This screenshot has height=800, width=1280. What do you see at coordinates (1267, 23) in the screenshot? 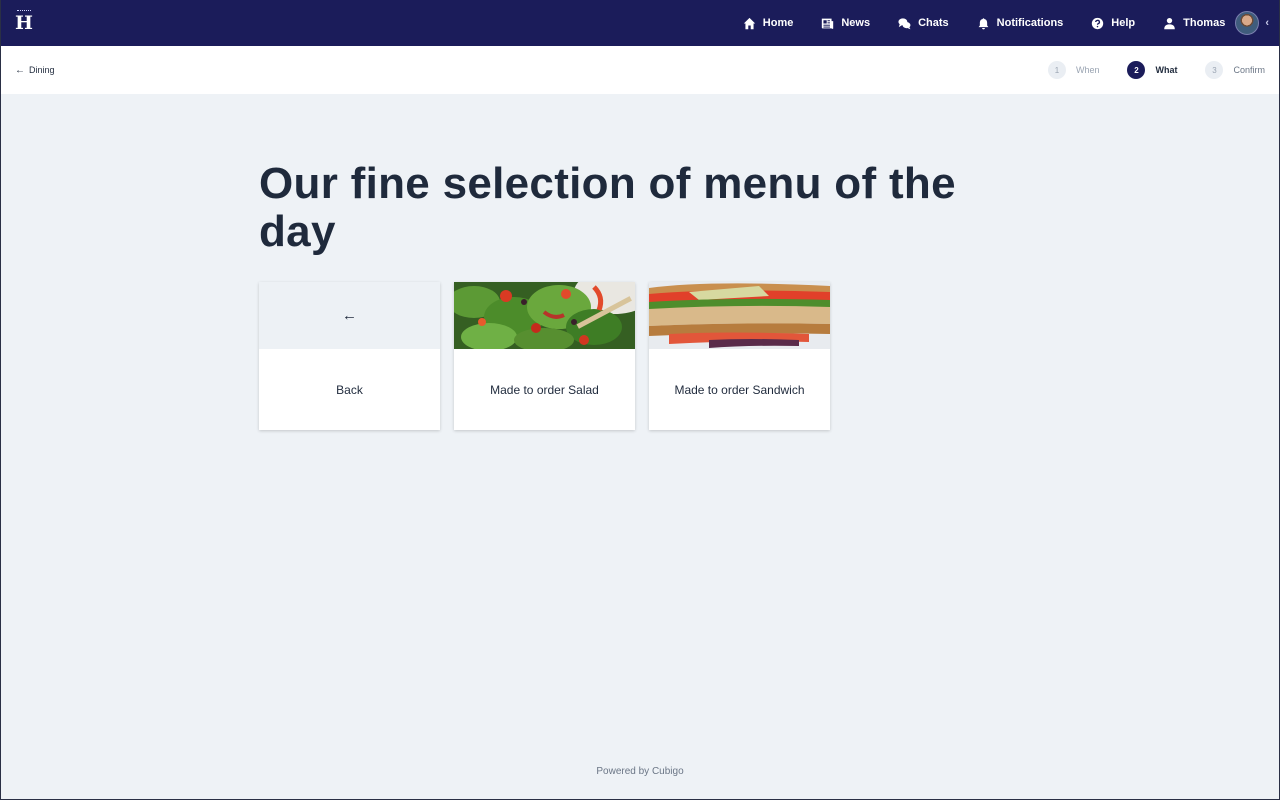
I see `chevron-left-icon: ‹` at bounding box center [1267, 23].